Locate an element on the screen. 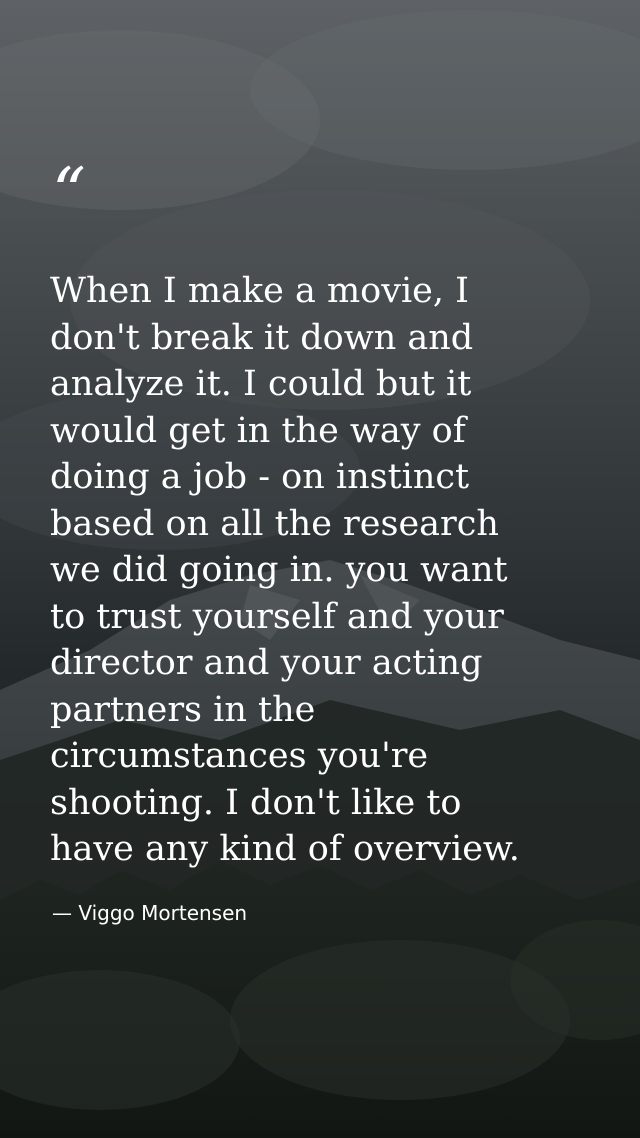  quote-line: we did going in. you want is located at coordinates (279, 570).